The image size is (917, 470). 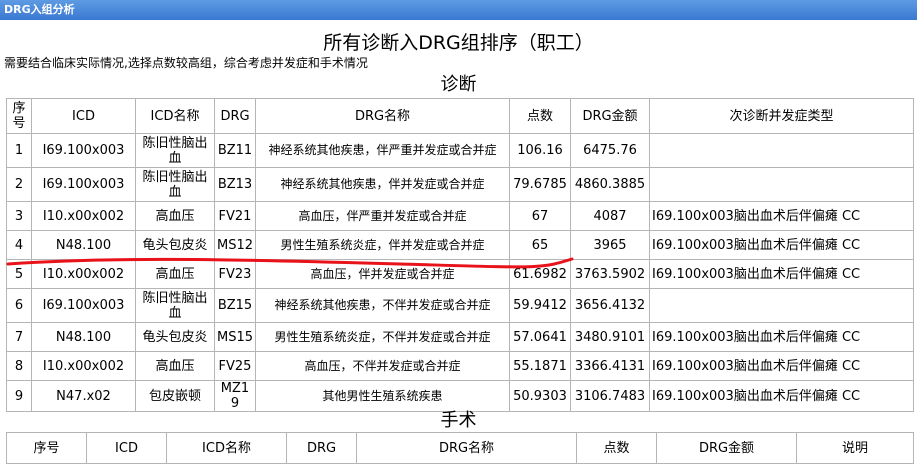 What do you see at coordinates (540, 150) in the screenshot?
I see `cell-points: 106.16` at bounding box center [540, 150].